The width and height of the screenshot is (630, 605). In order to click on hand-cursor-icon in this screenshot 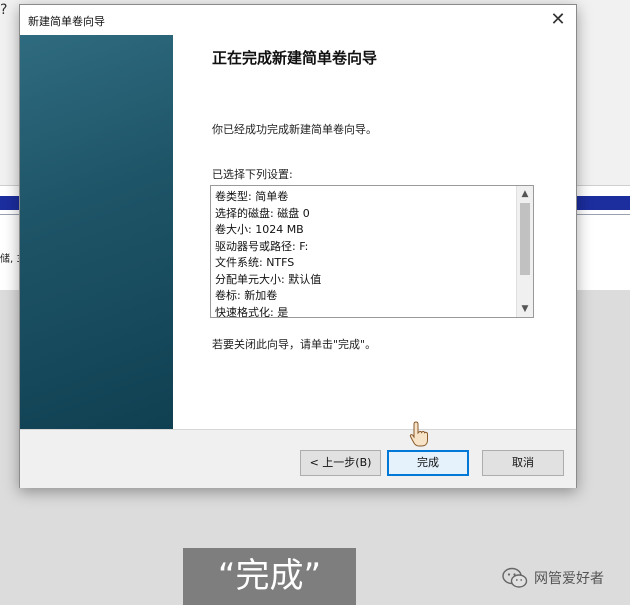, I will do `click(418, 434)`.